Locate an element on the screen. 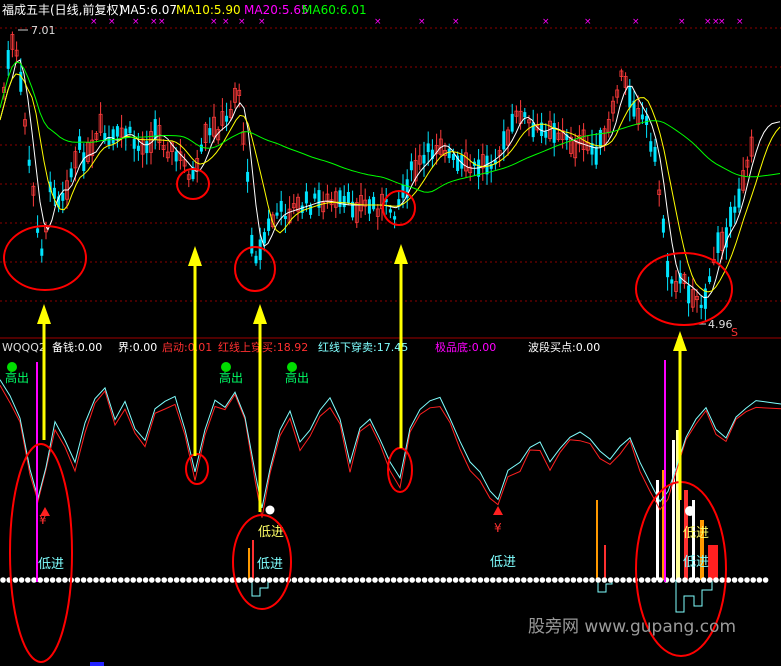 The width and height of the screenshot is (781, 666). sell-marker: S is located at coordinates (734, 332).